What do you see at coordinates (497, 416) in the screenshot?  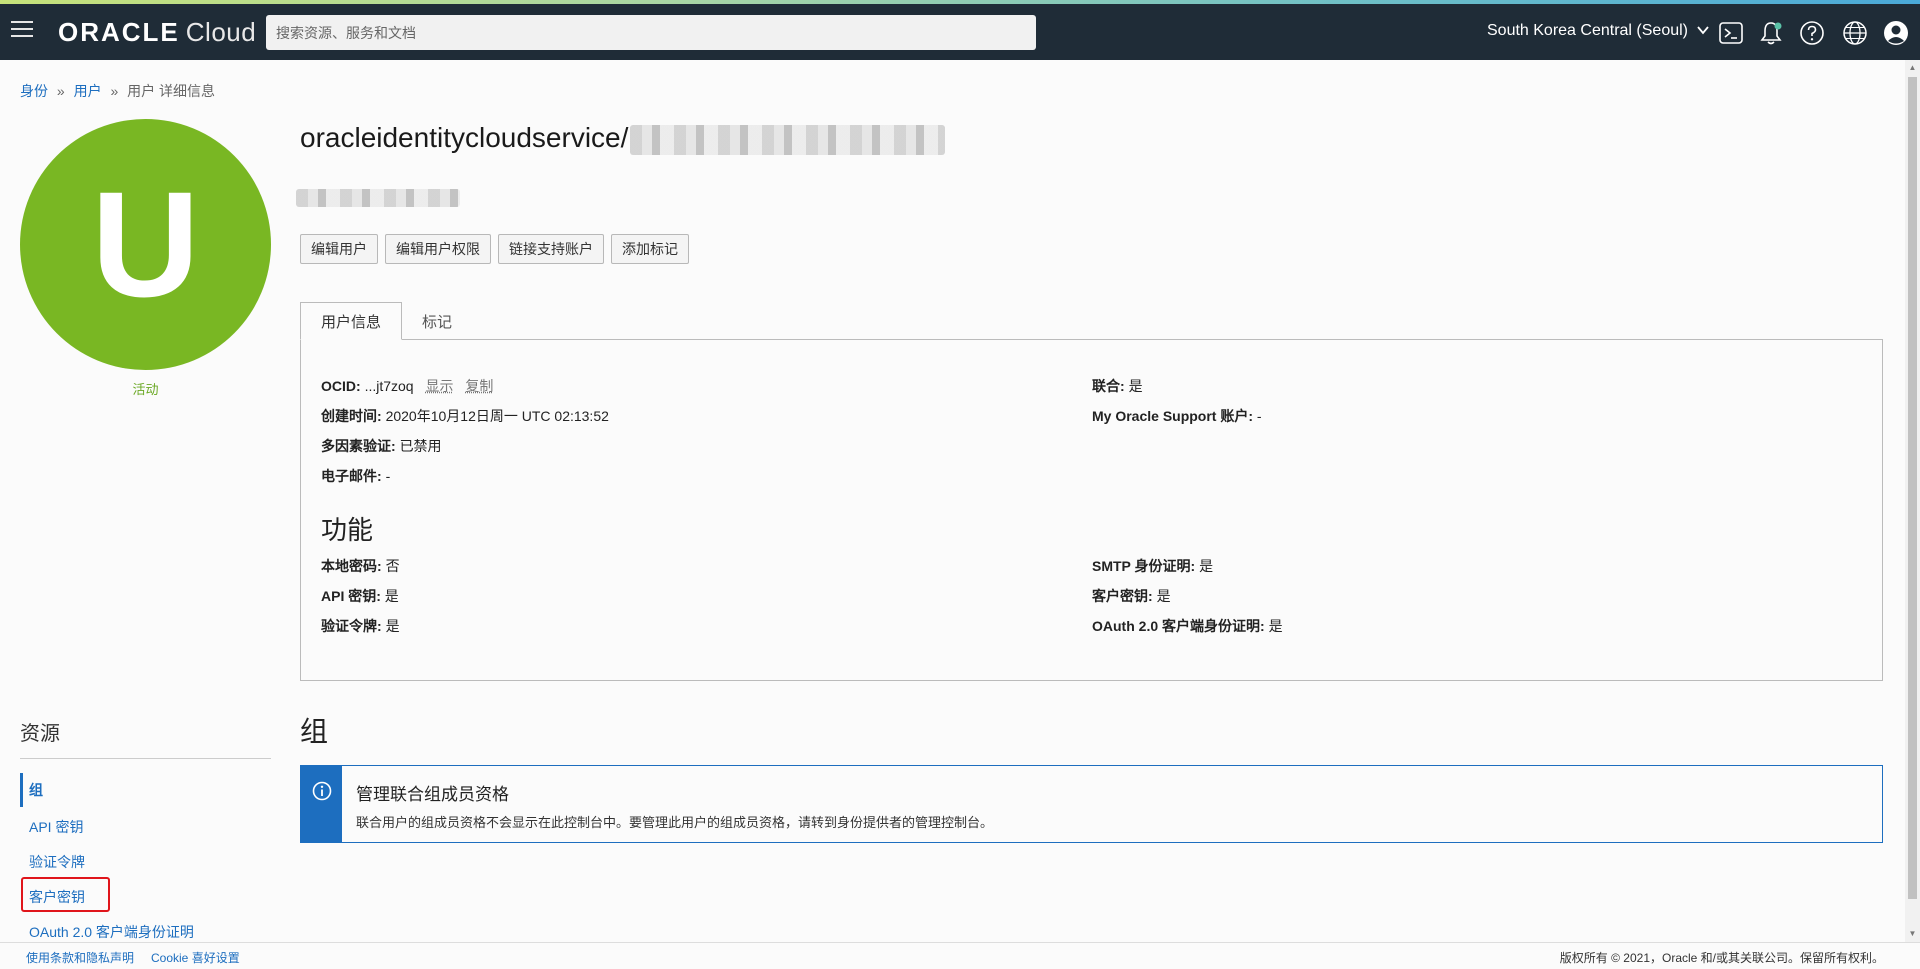 I see `created-value: 2020年10月12日周一 UTC 02:13:52` at bounding box center [497, 416].